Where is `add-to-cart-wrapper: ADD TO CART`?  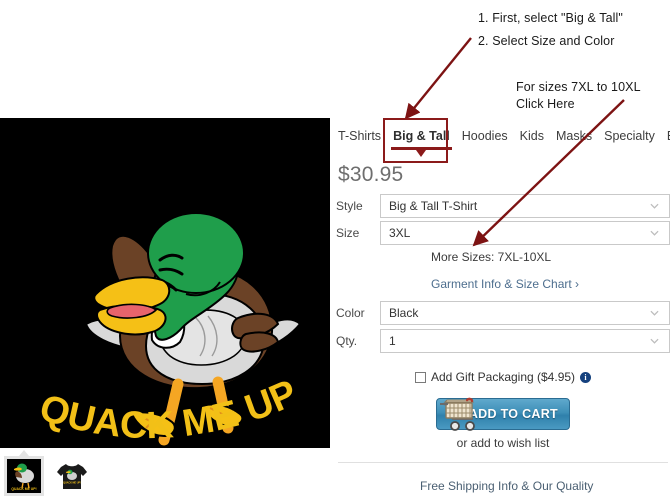 add-to-cart-wrapper: ADD TO CART is located at coordinates (503, 414).